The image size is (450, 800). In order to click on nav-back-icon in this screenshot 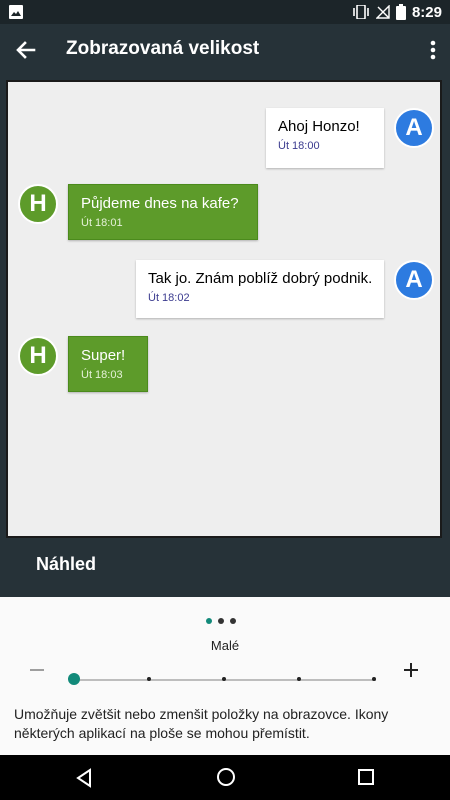, I will do `click(84, 778)`.